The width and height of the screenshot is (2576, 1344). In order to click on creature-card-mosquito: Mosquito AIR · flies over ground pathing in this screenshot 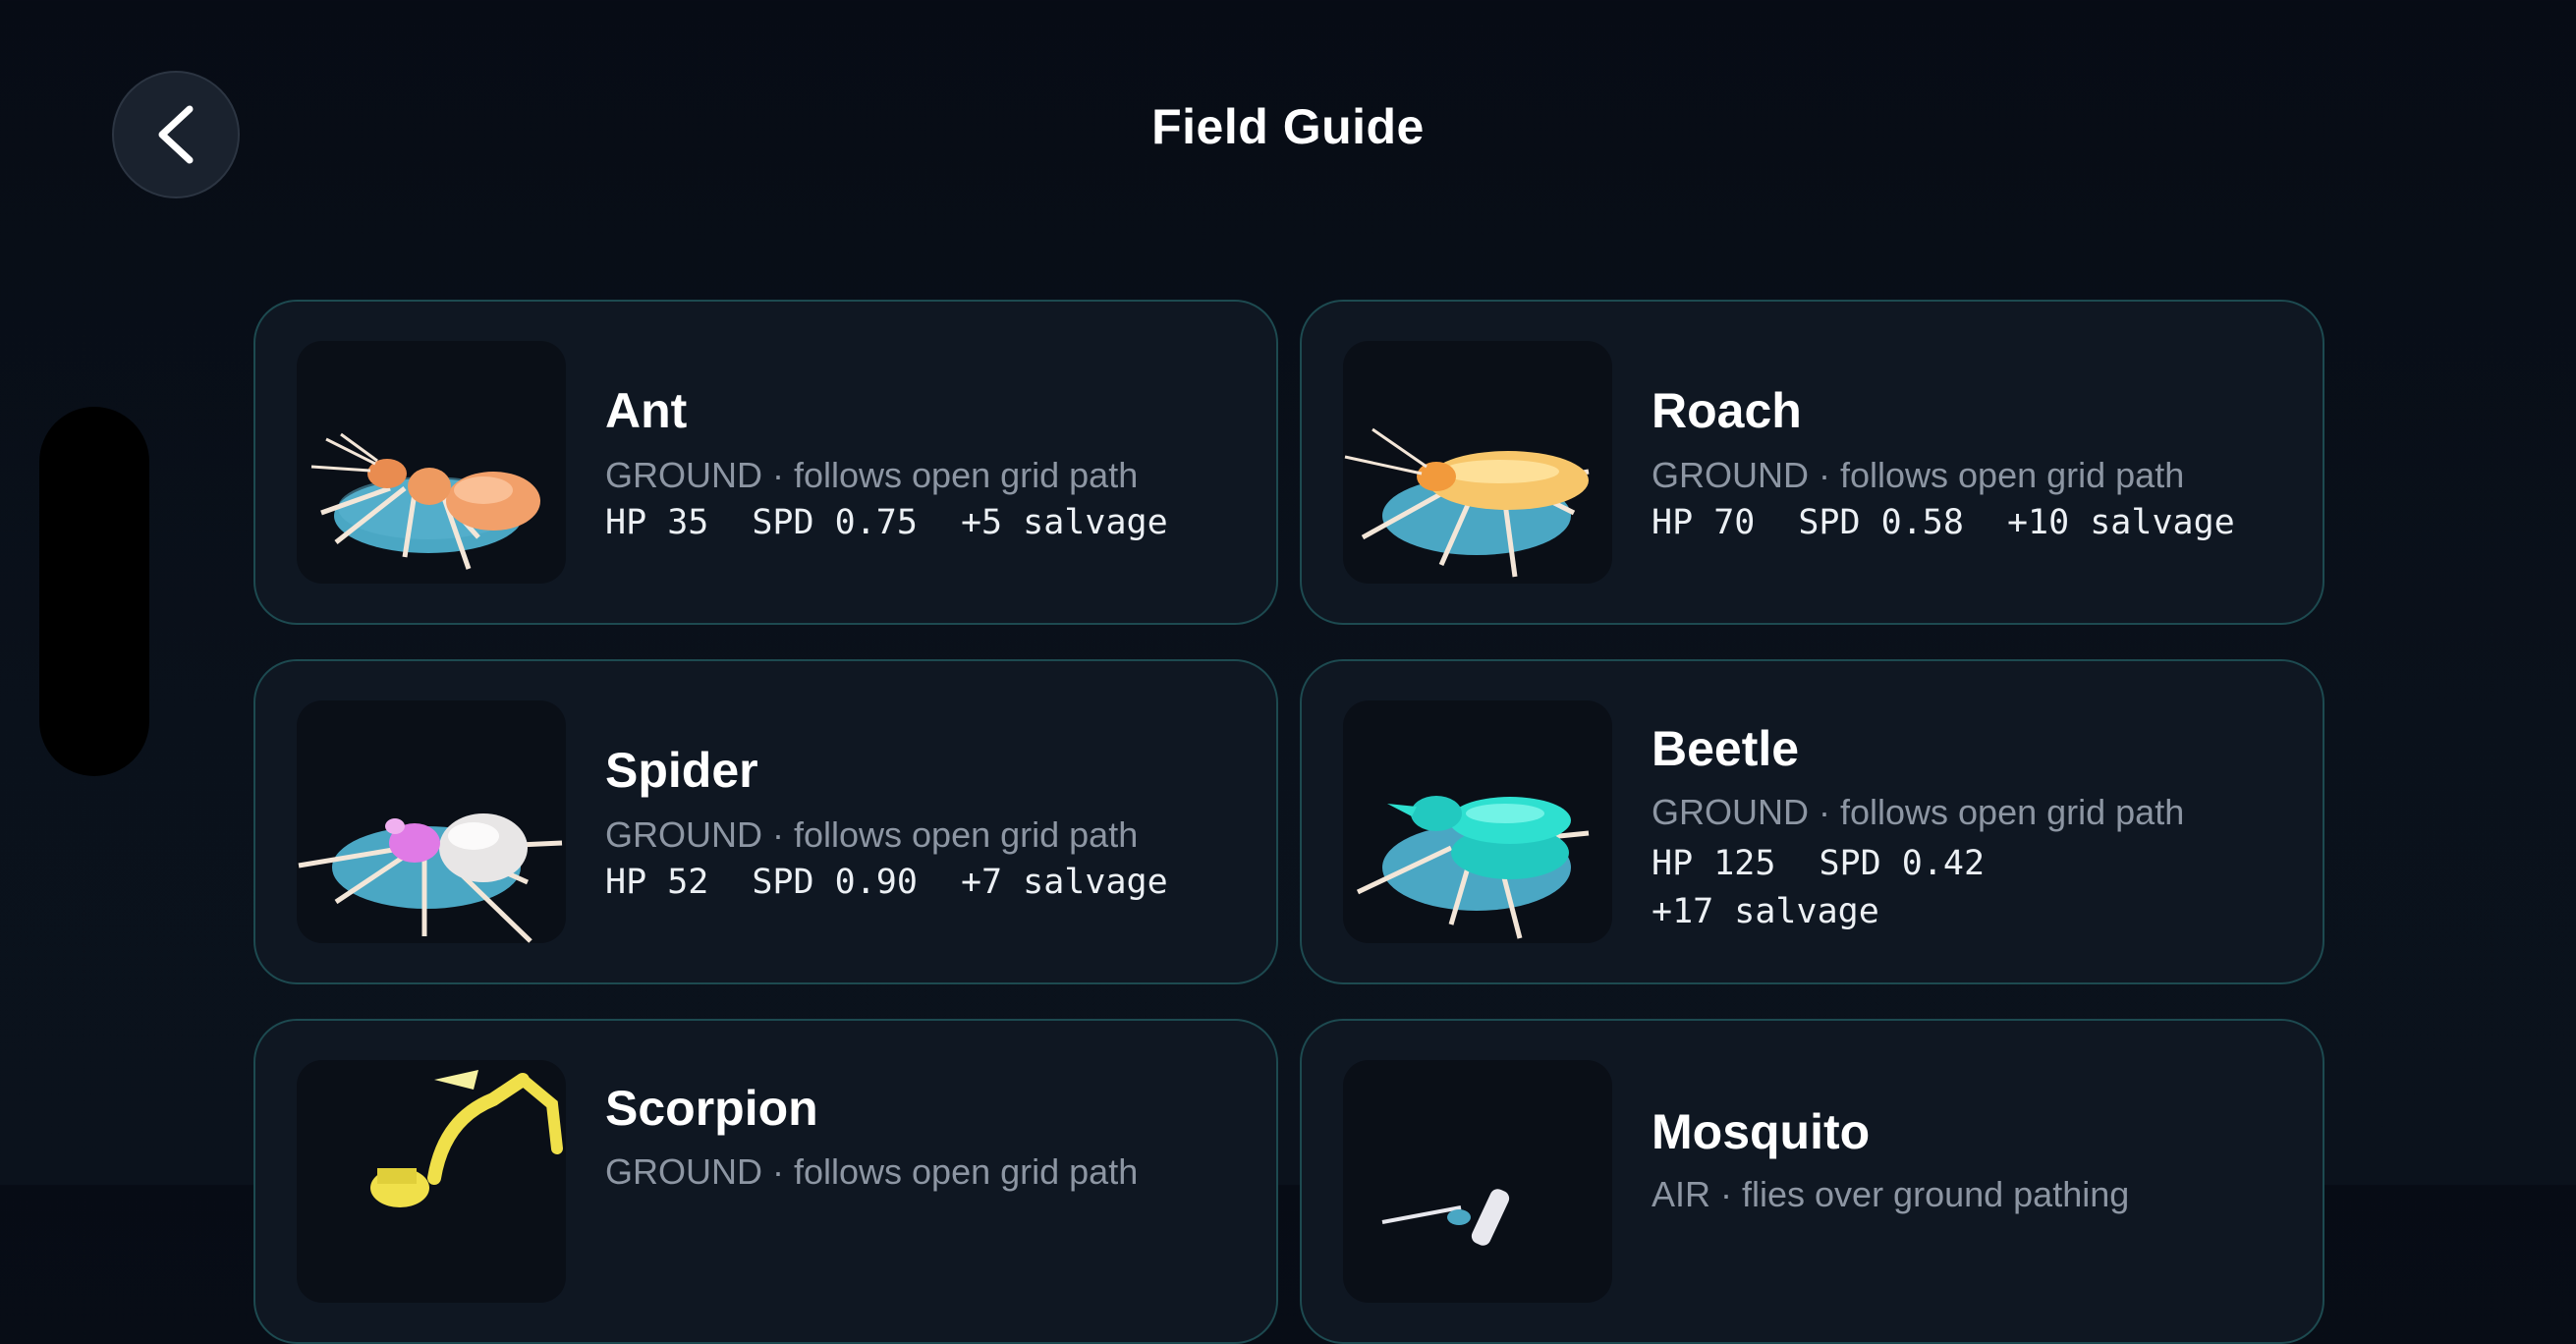, I will do `click(1812, 1181)`.